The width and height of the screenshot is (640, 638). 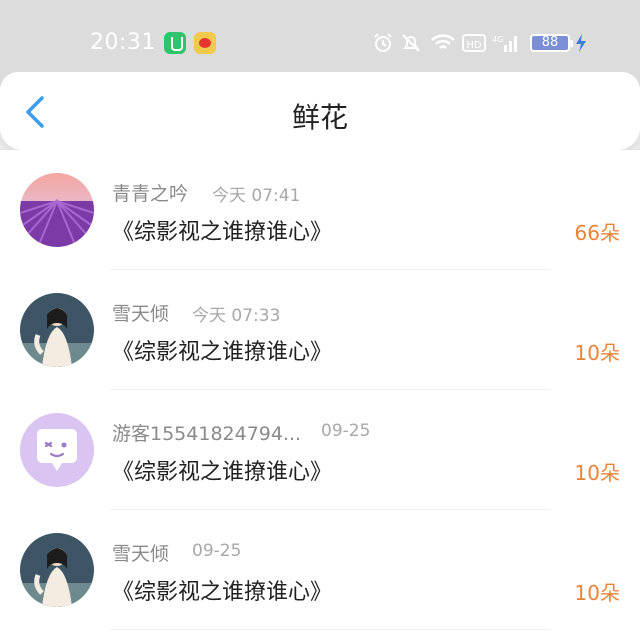 What do you see at coordinates (474, 45) in the screenshot?
I see `svg-text: HD` at bounding box center [474, 45].